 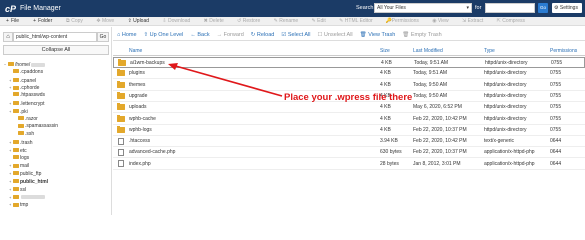 What do you see at coordinates (510, 8) in the screenshot?
I see `search-input` at bounding box center [510, 8].